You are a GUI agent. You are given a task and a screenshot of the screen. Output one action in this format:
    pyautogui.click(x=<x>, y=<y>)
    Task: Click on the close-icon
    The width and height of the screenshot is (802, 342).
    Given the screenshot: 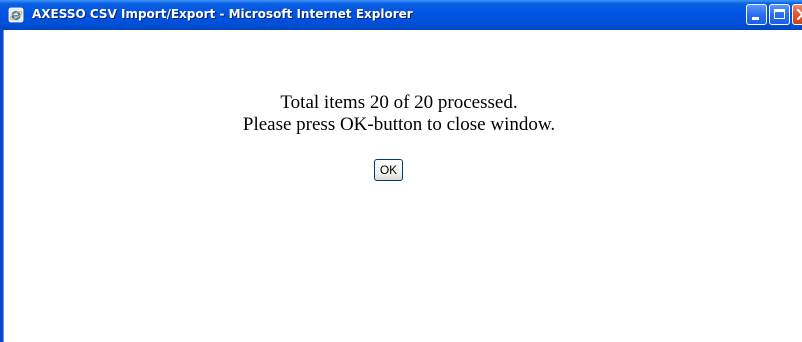 What is the action you would take?
    pyautogui.click(x=799, y=14)
    